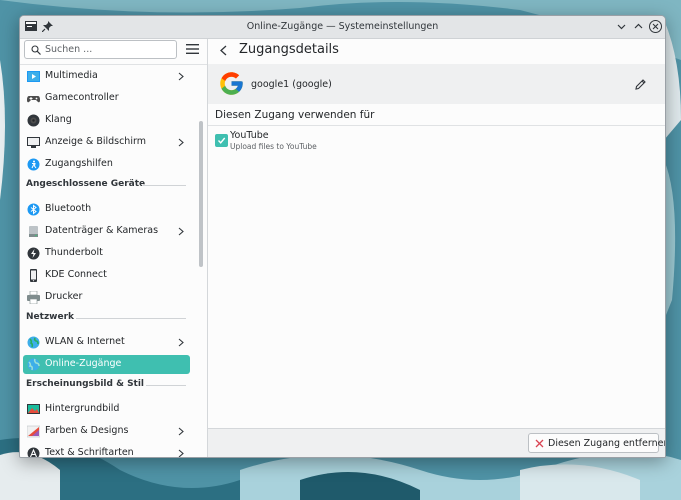 This screenshot has height=500, width=681. I want to click on section-header-label: Erscheinungsbild & Stil, so click(85, 384).